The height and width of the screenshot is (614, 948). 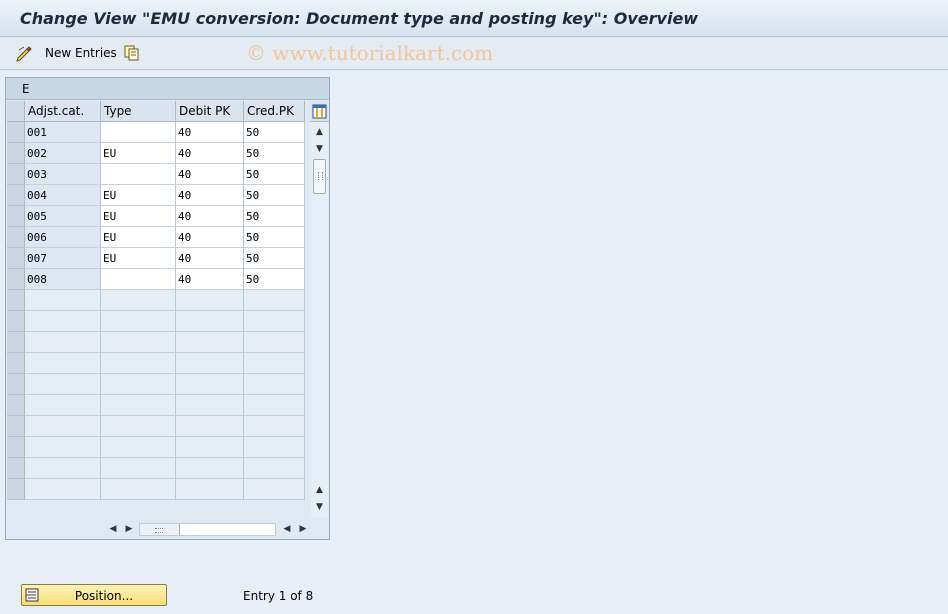 What do you see at coordinates (113, 529) in the screenshot?
I see `scroll-left-icon: ◀` at bounding box center [113, 529].